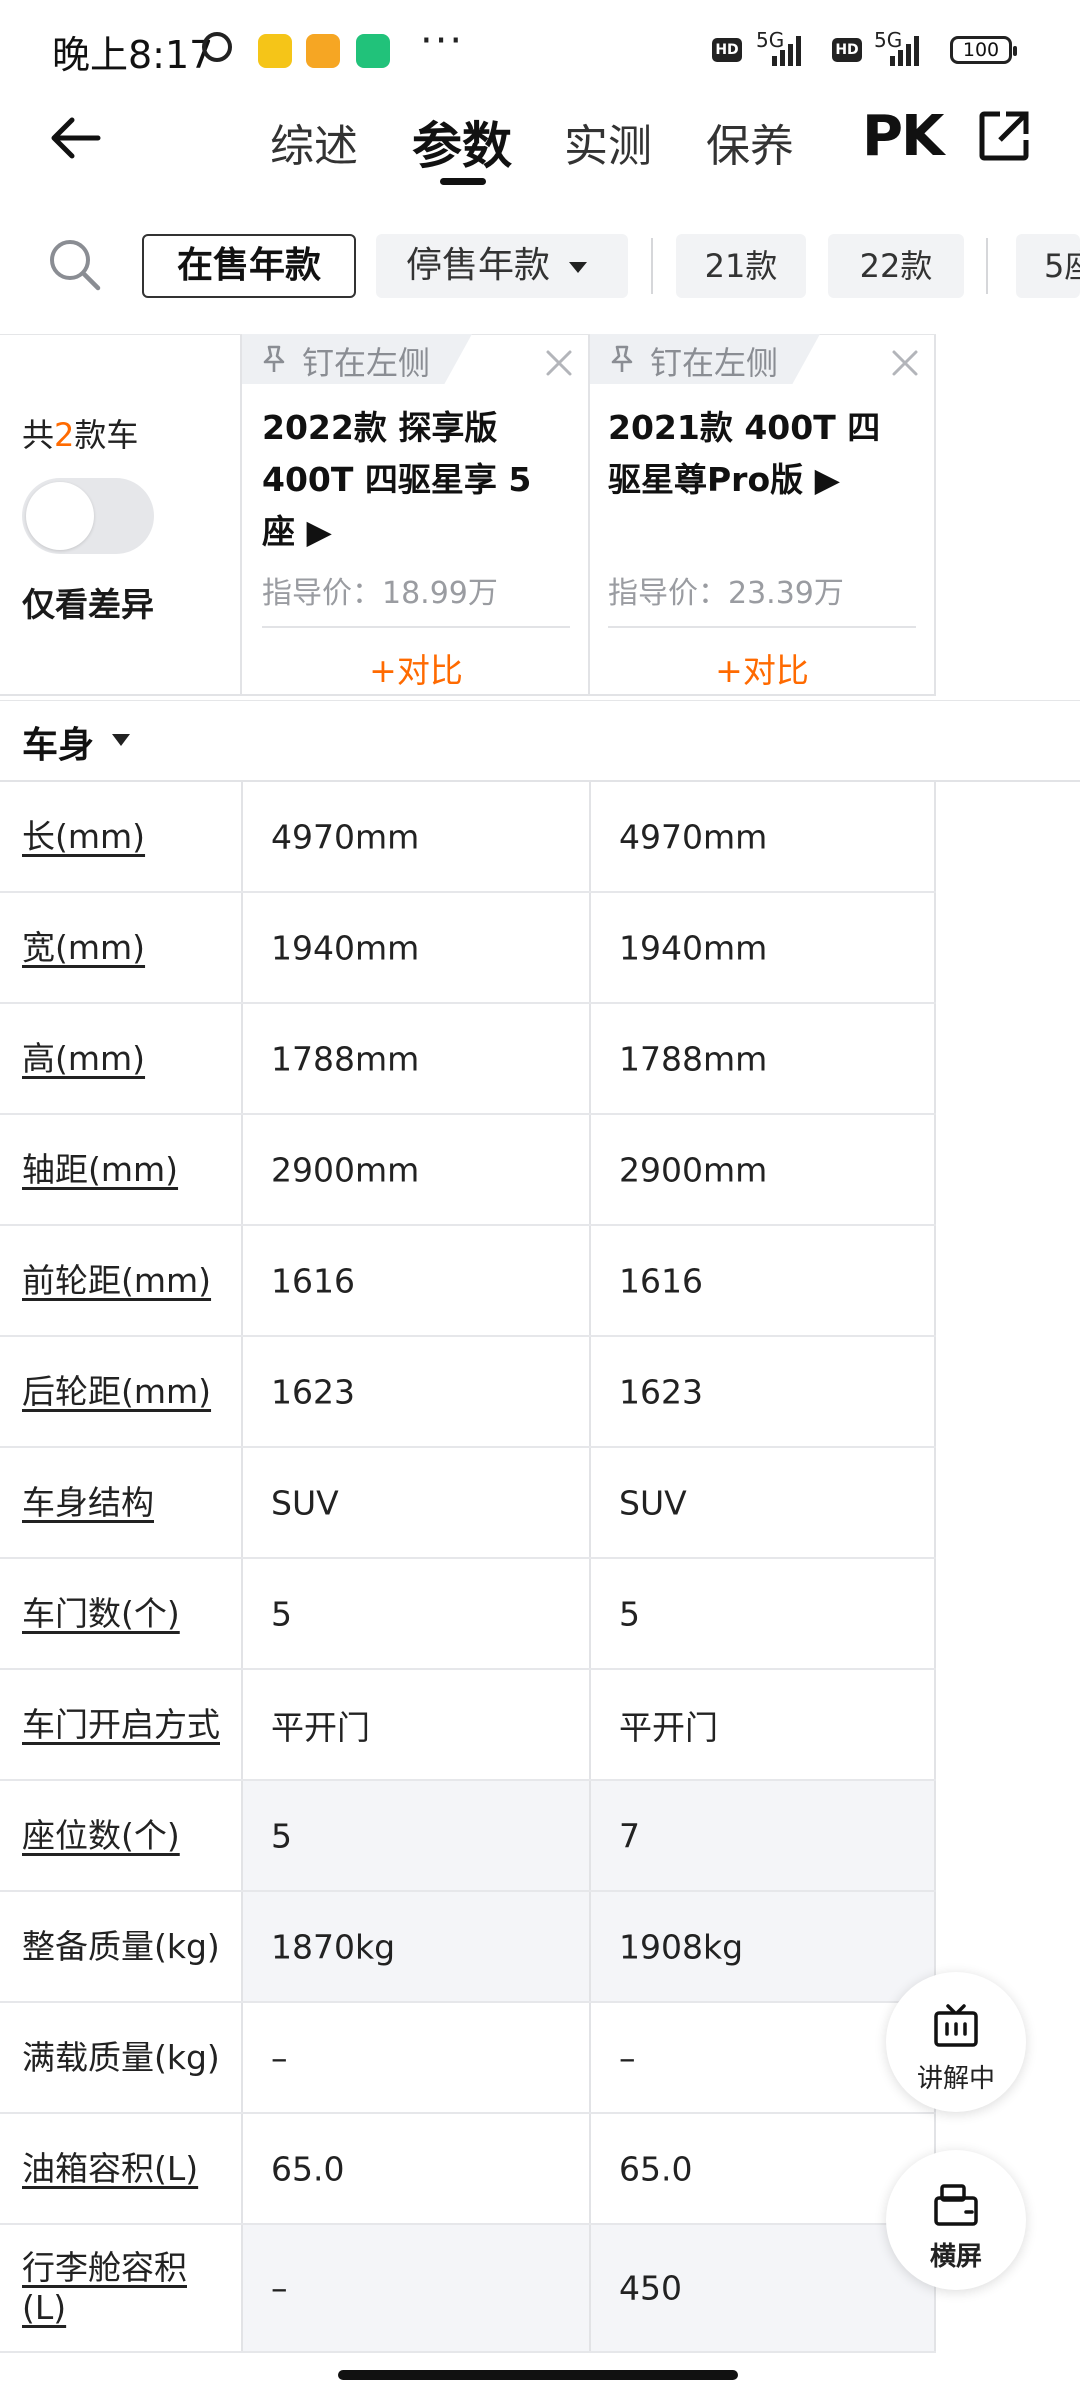  I want to click on table-row: 车身结构 SUV SUV, so click(468, 1503).